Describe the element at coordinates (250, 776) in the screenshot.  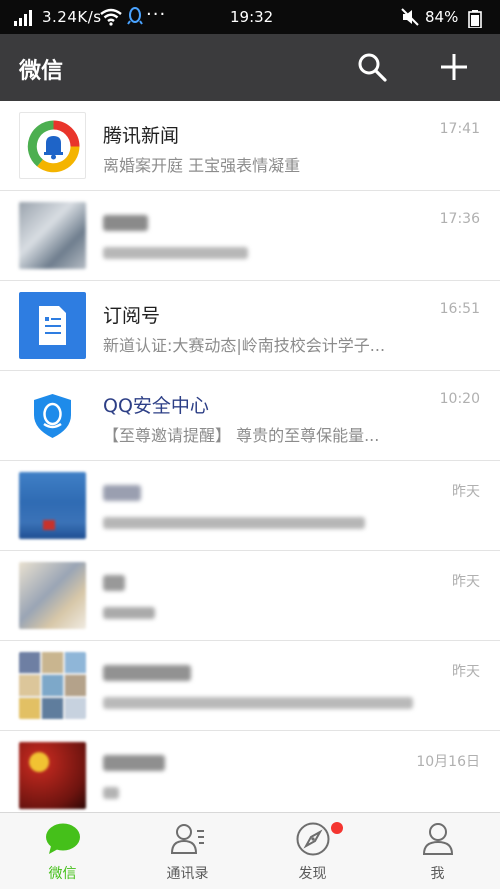
I see `chat-item: 10月16日` at that location.